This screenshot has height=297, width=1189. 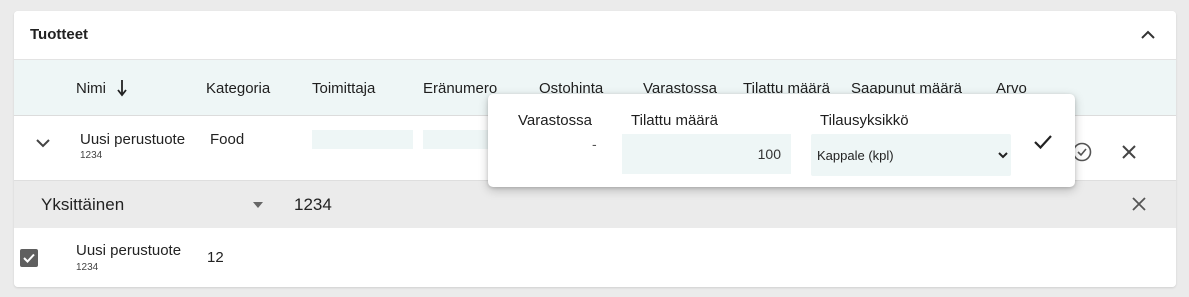 I want to click on grouping-value: 1234, so click(x=313, y=204).